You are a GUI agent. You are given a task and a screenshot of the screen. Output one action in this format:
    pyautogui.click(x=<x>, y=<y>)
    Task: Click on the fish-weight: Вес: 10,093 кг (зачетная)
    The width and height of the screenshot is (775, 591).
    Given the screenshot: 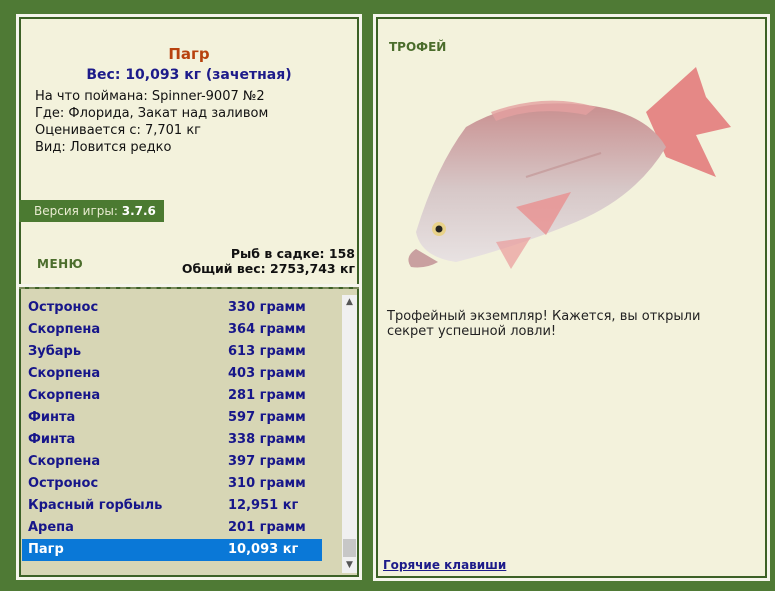 What is the action you would take?
    pyautogui.click(x=189, y=75)
    